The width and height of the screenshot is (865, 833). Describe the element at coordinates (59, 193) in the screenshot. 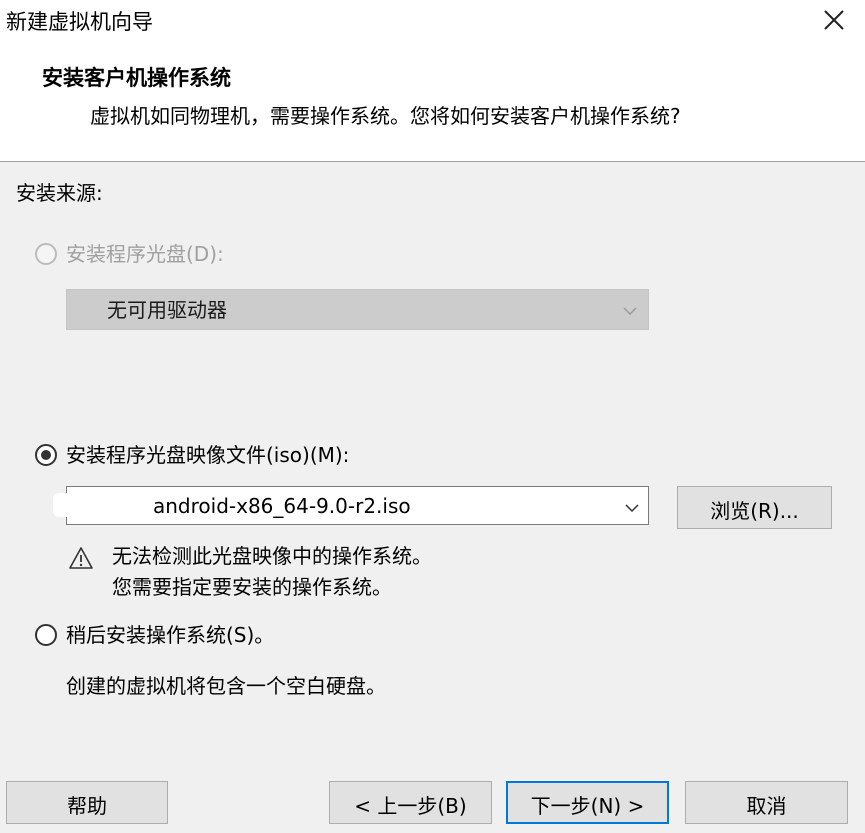

I see `install-source-label: 安装来源:` at that location.